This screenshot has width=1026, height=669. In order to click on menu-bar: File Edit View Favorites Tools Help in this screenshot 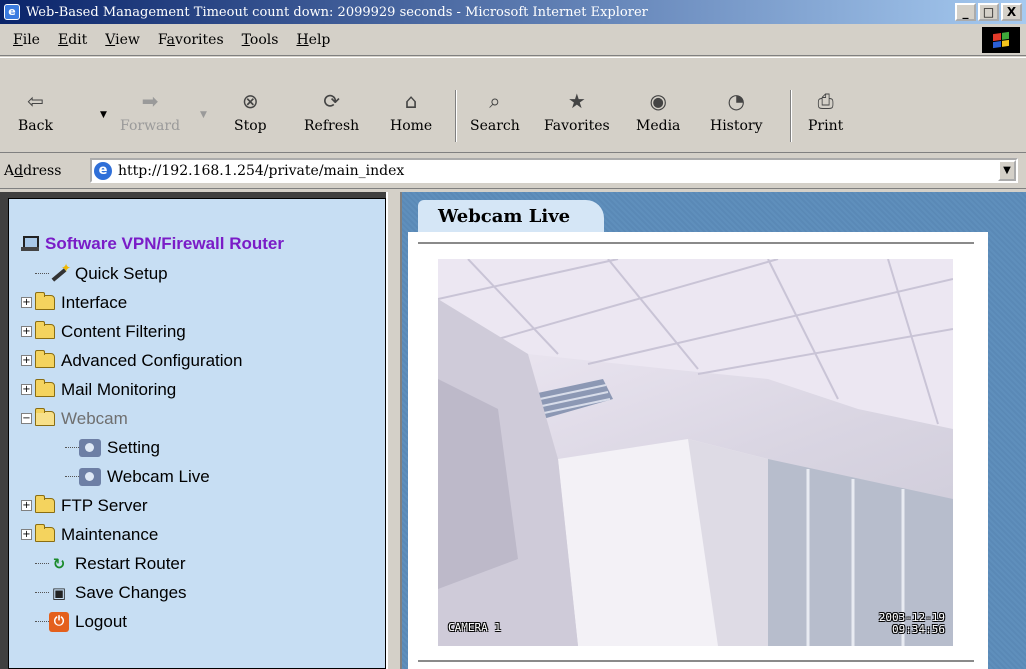, I will do `click(513, 40)`.